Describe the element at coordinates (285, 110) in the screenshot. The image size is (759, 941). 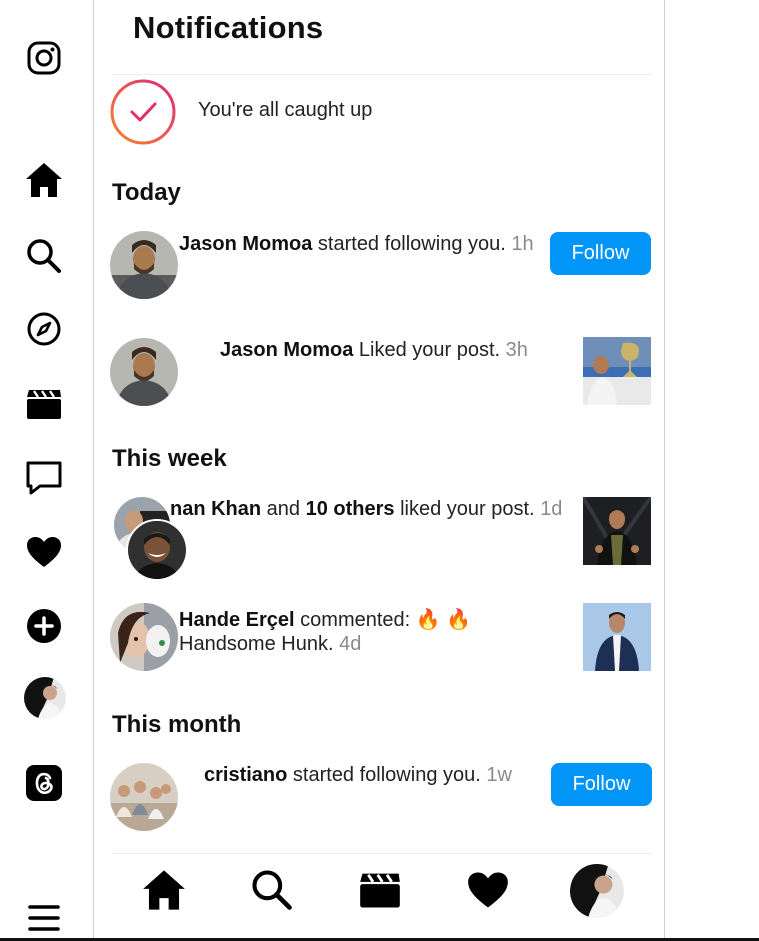
I see `caught-up-text: You're all caught up` at that location.